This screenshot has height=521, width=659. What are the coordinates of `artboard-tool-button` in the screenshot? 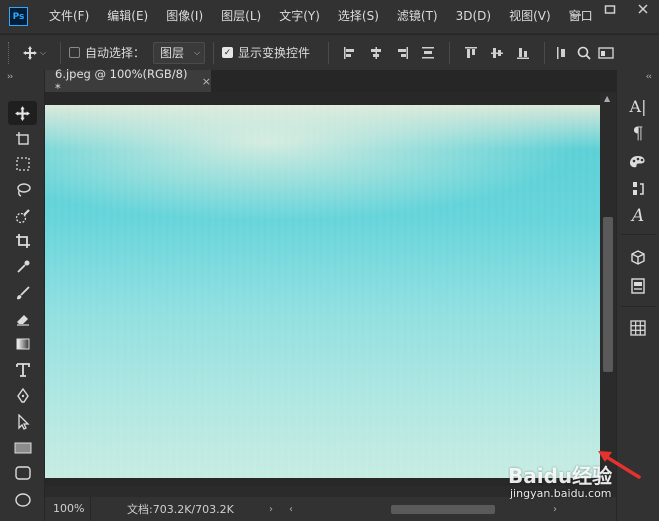 It's located at (22, 139).